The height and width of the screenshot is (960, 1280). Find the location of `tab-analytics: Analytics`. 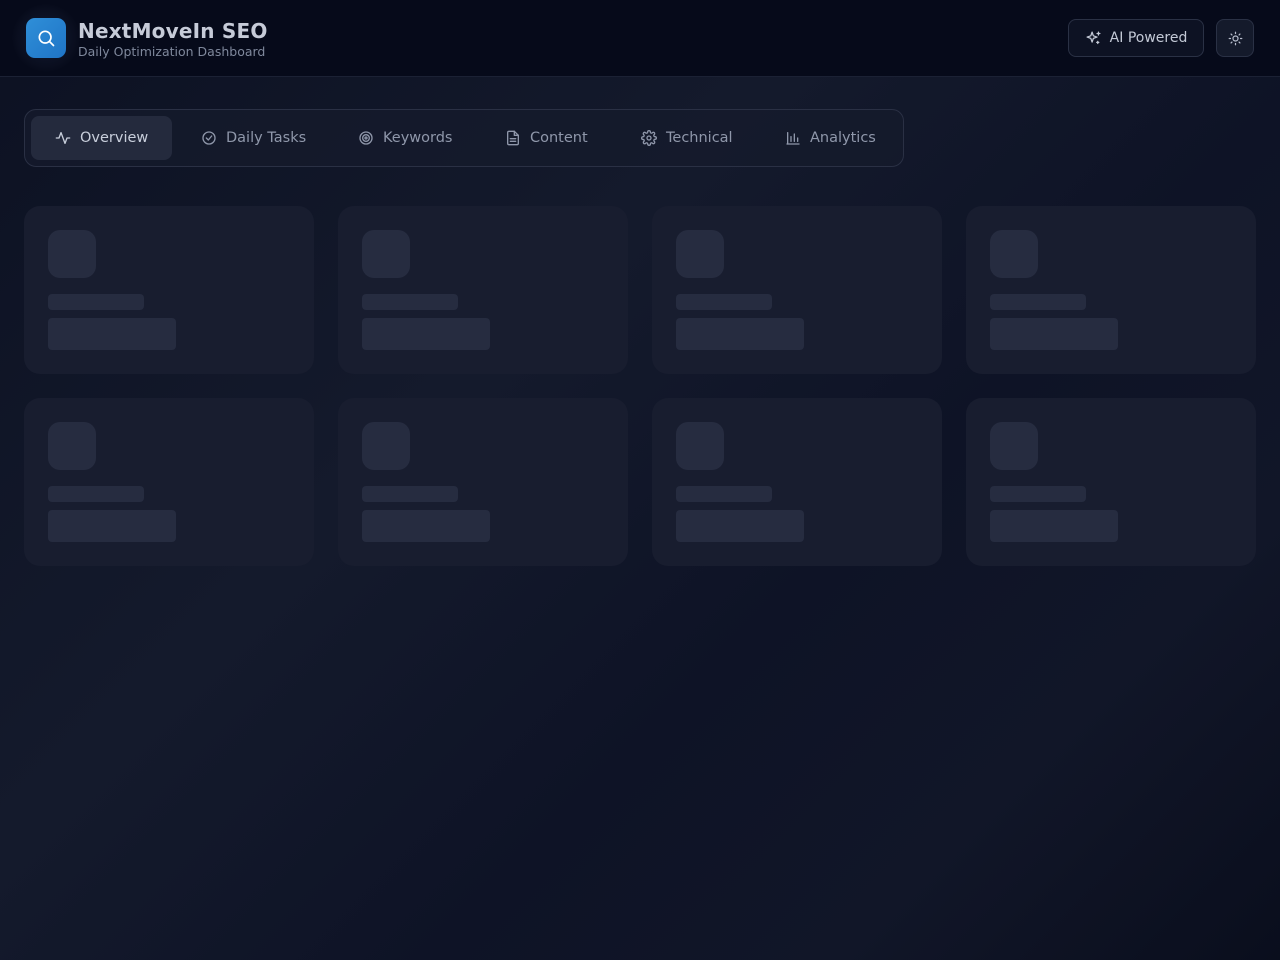

tab-analytics: Analytics is located at coordinates (830, 138).